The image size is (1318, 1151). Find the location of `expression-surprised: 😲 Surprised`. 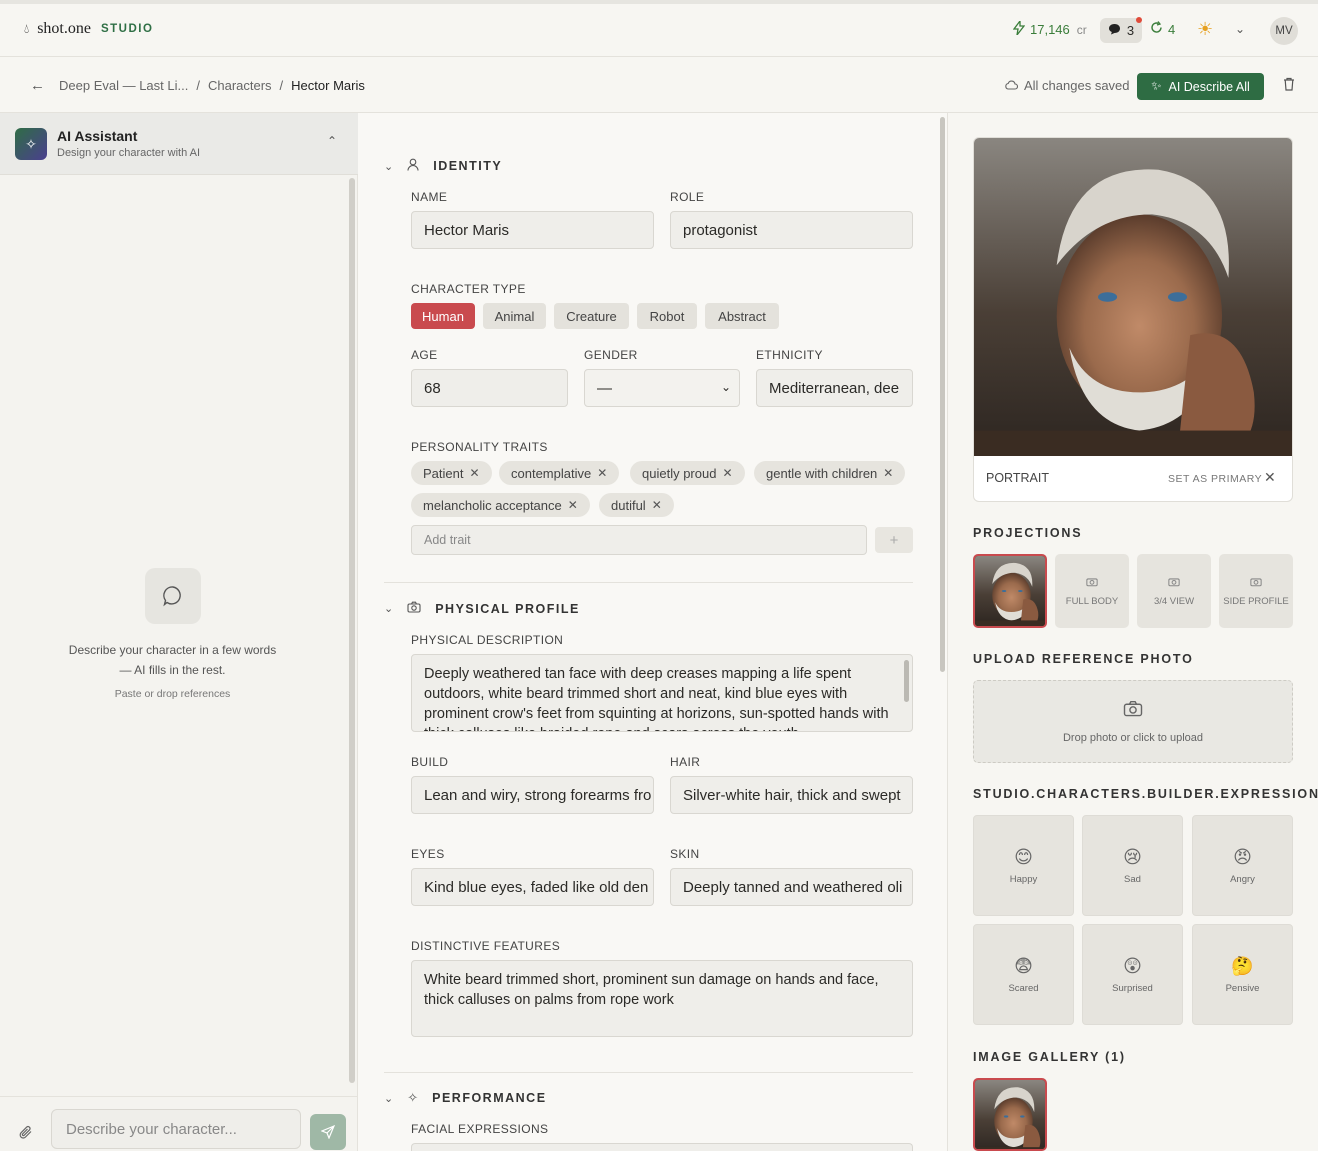

expression-surprised: 😲 Surprised is located at coordinates (1132, 974).